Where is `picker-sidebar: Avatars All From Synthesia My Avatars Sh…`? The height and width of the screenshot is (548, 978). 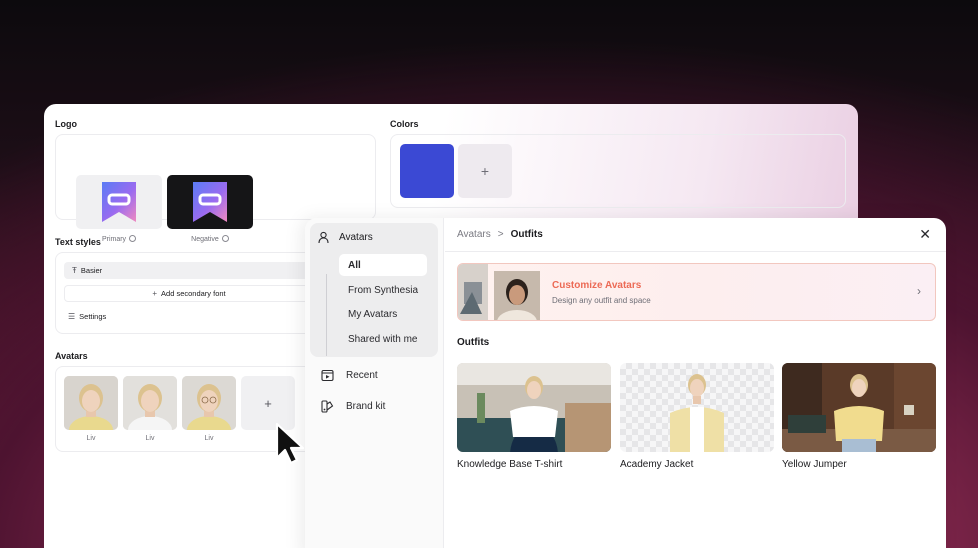 picker-sidebar: Avatars All From Synthesia My Avatars Sh… is located at coordinates (374, 383).